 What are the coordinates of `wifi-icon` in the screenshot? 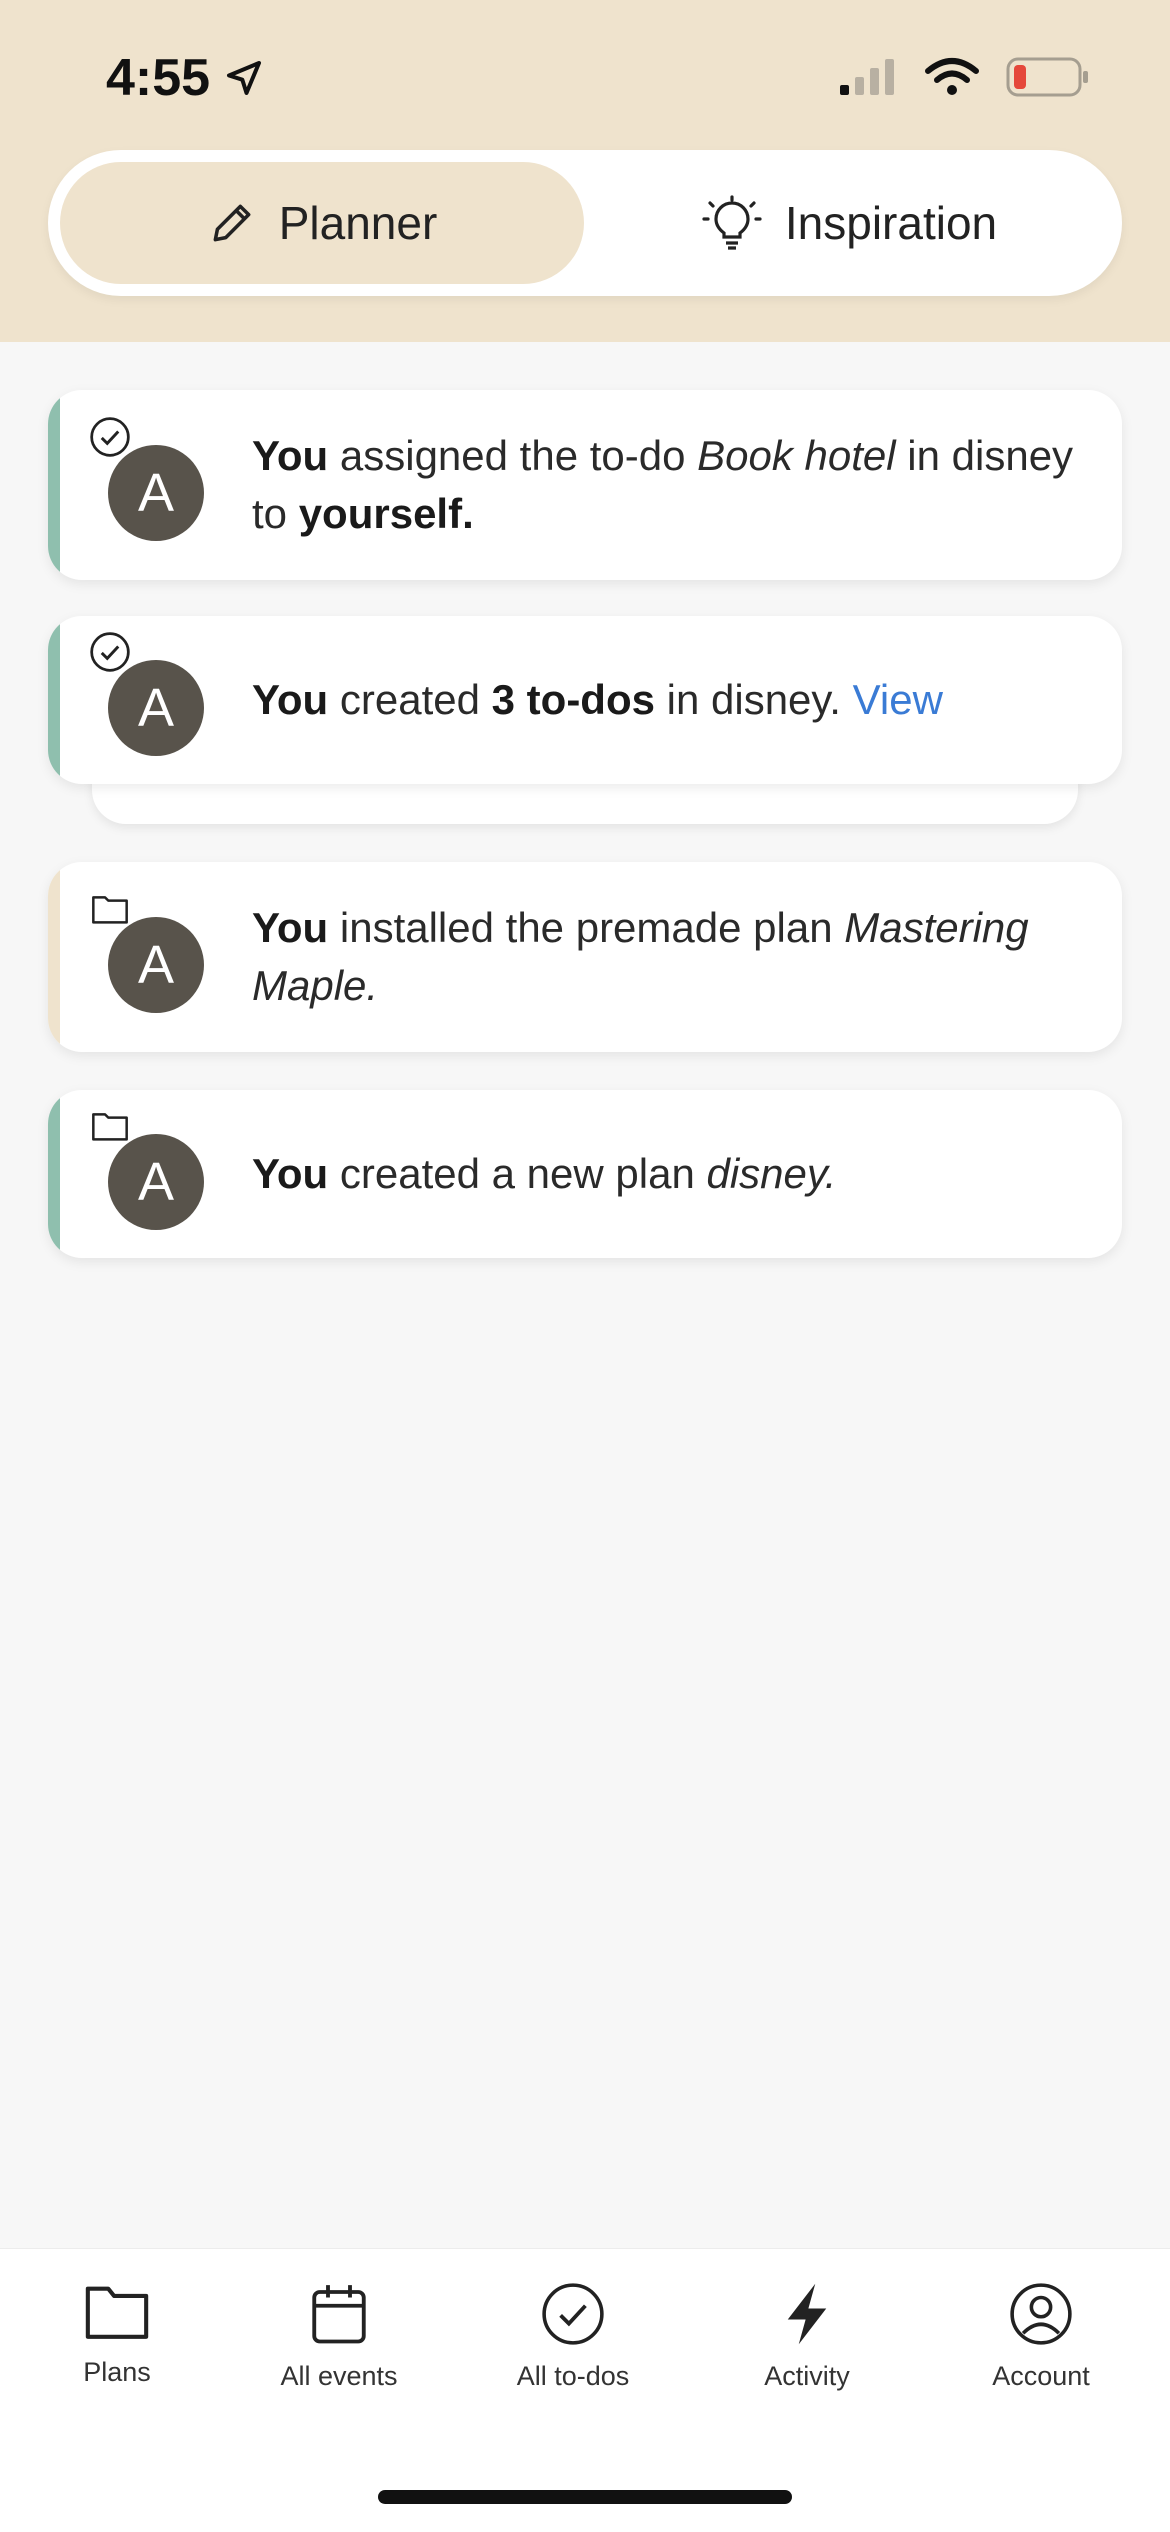 It's located at (952, 76).